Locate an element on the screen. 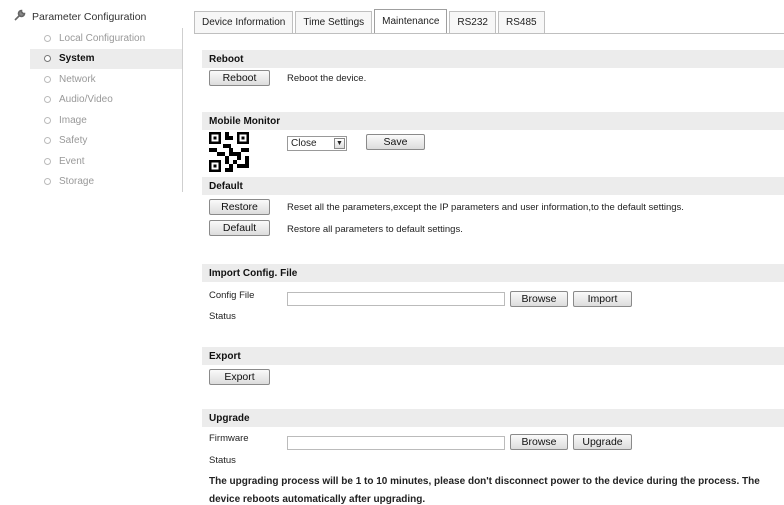 The width and height of the screenshot is (784, 505). sidebar-item-label: Event is located at coordinates (72, 161).